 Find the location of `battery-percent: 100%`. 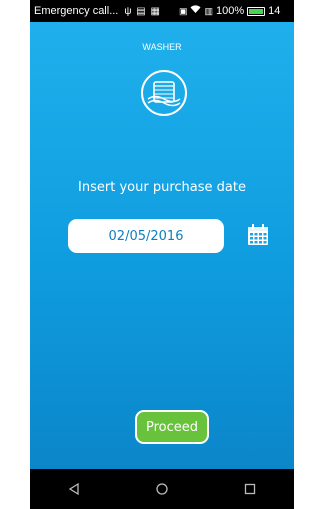

battery-percent: 100% is located at coordinates (230, 11).